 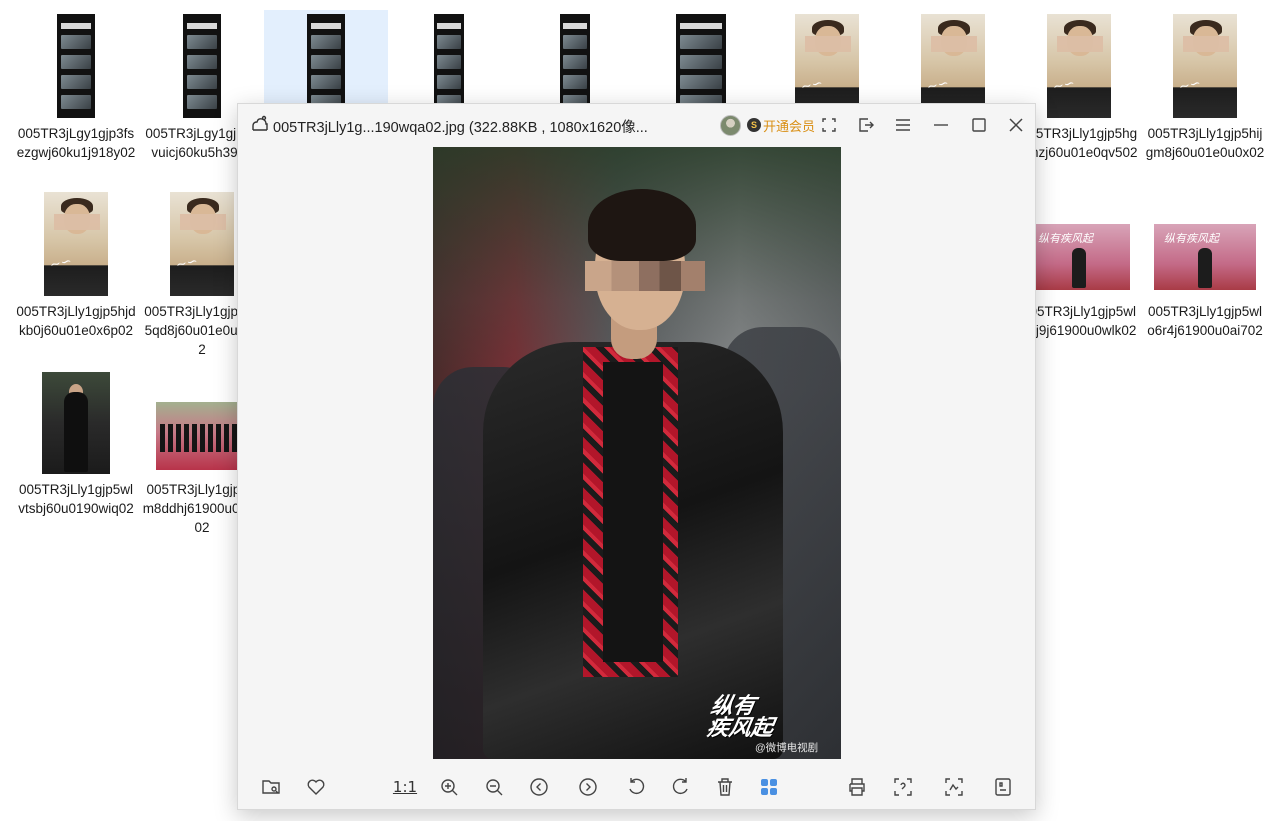 What do you see at coordinates (754, 125) in the screenshot?
I see `vip-icon: S` at bounding box center [754, 125].